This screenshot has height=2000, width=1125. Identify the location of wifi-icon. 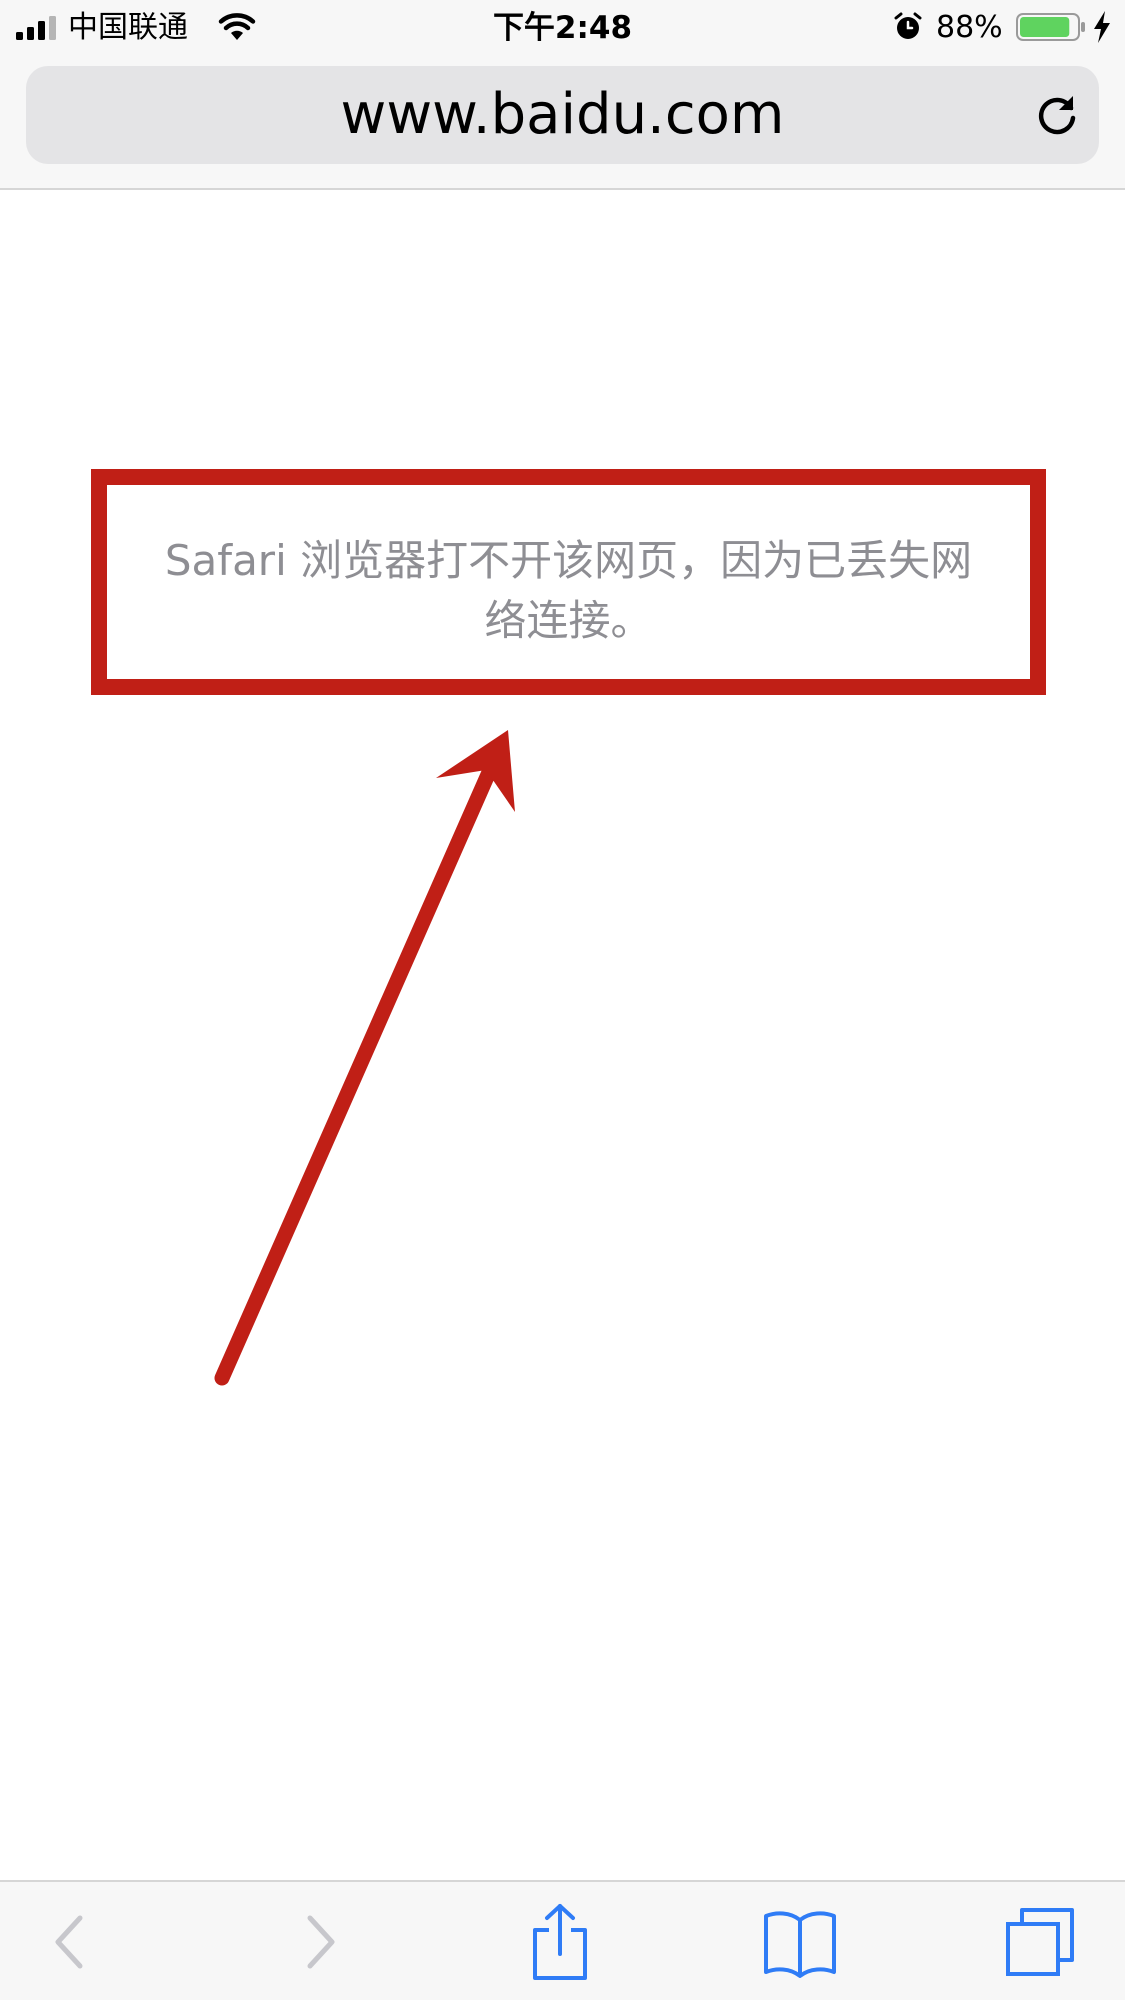
(237, 26).